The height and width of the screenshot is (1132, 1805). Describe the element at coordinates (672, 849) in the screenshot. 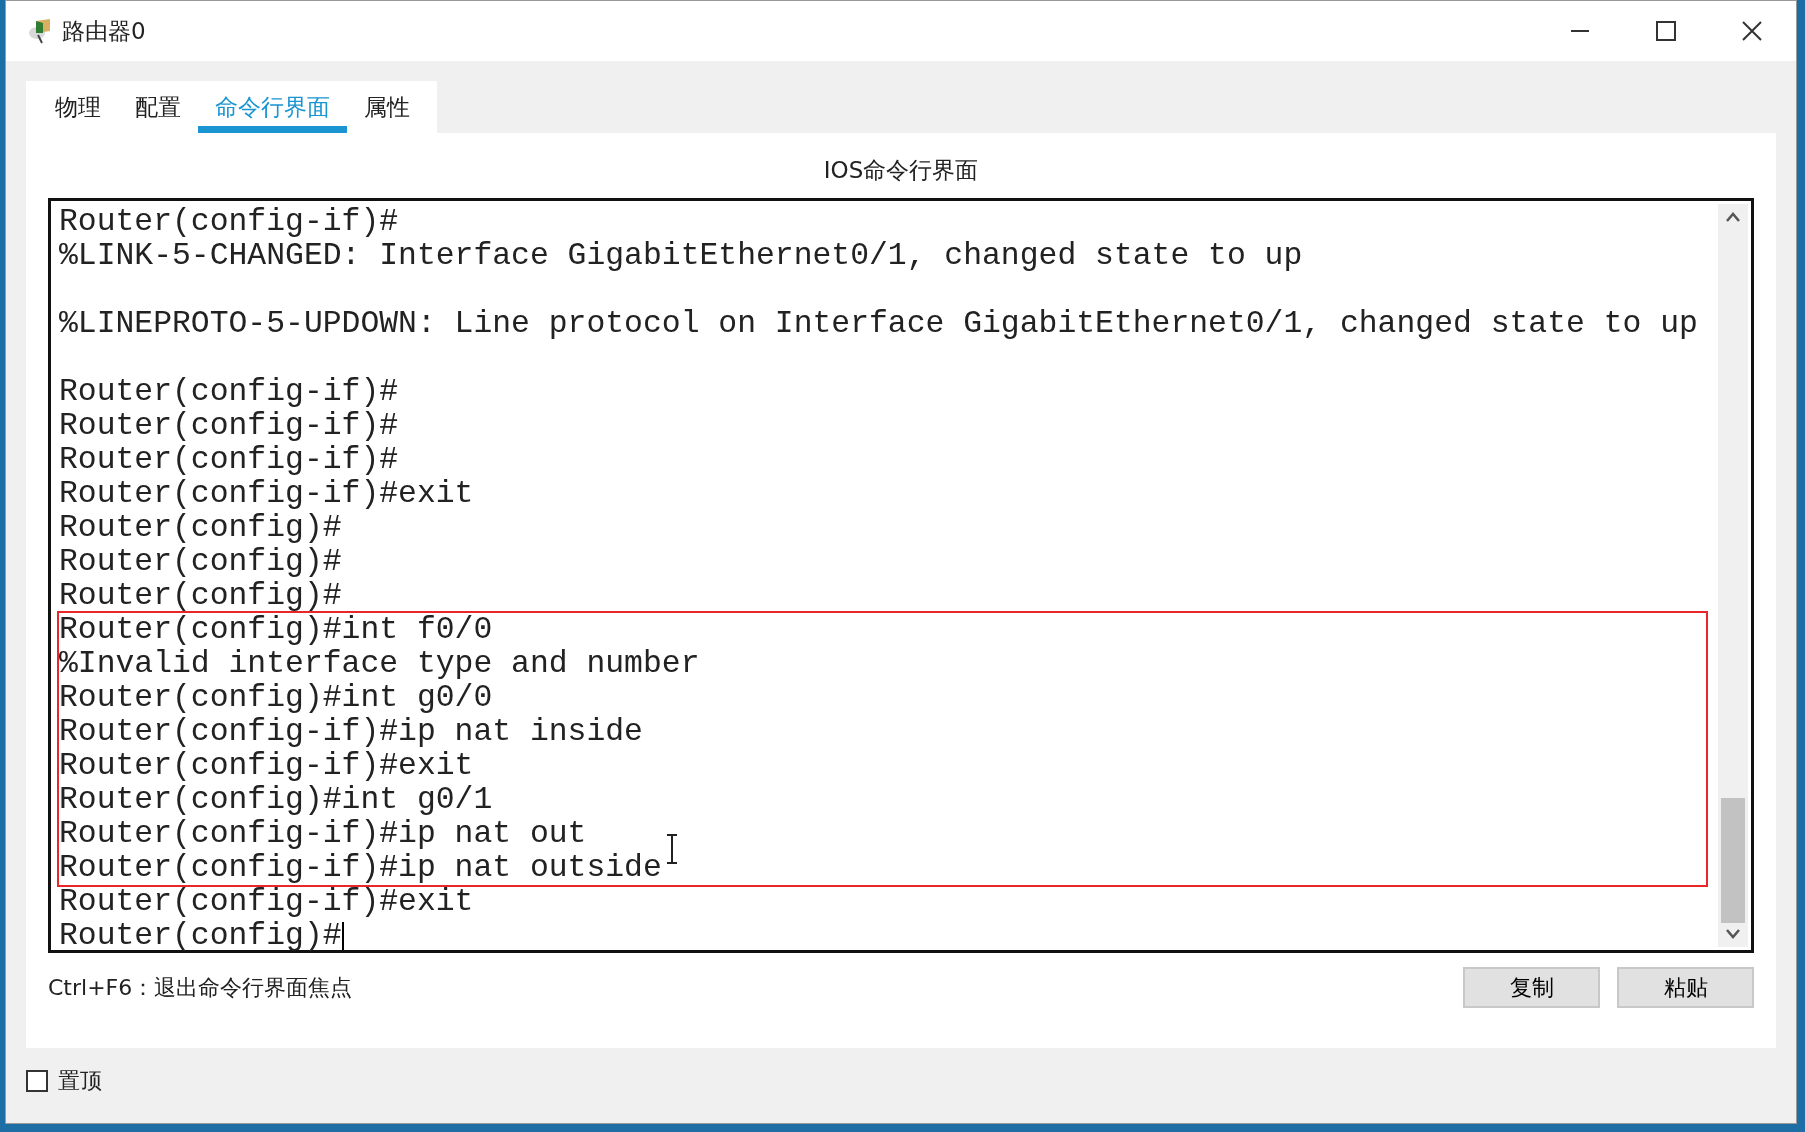

I see `text-cursor-icon` at that location.